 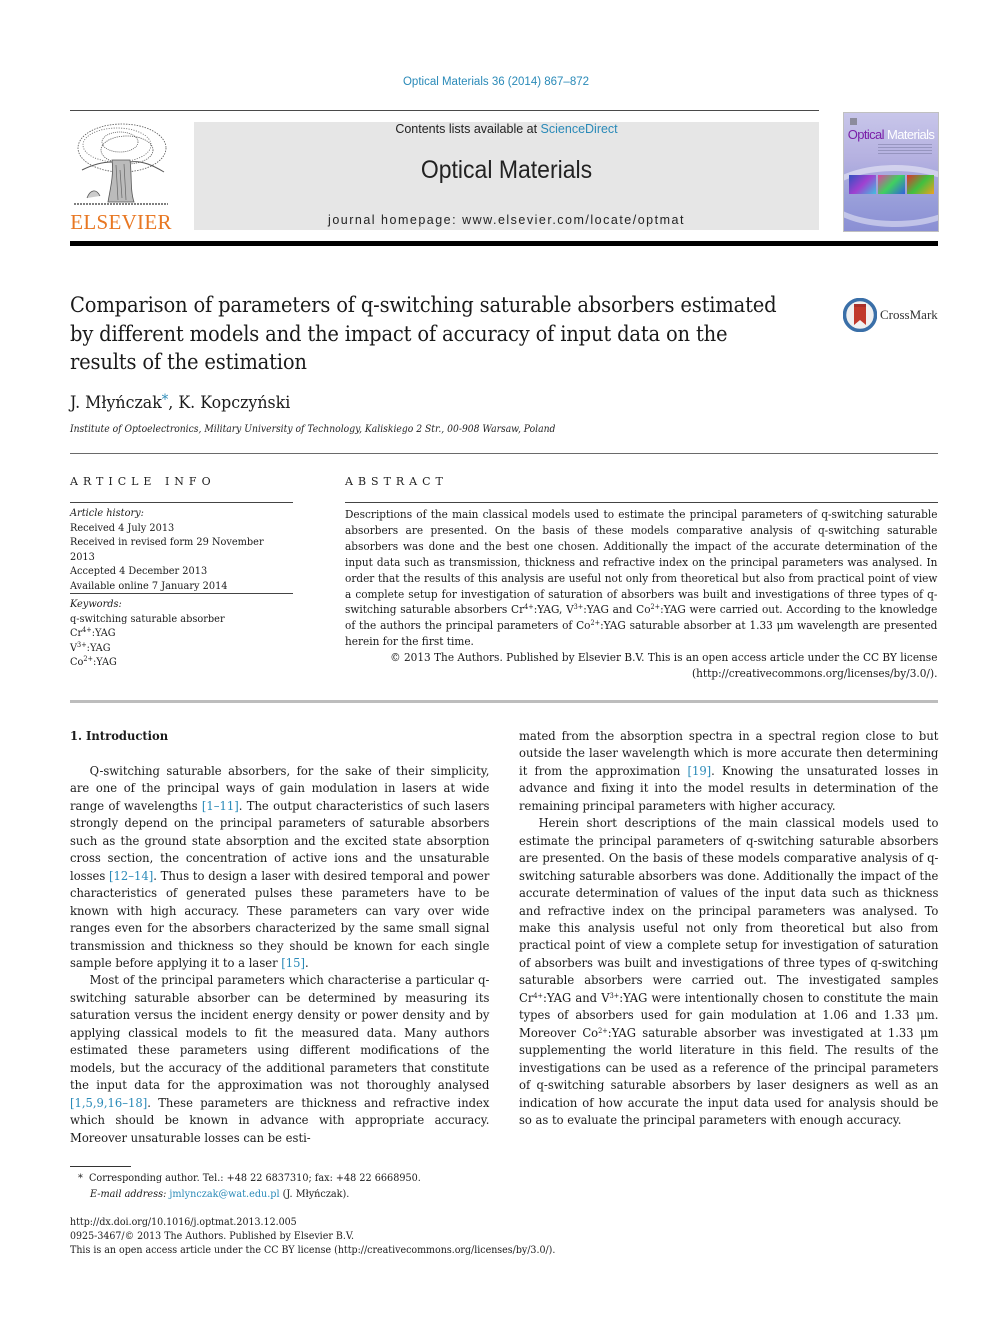 What do you see at coordinates (108, 1102) in the screenshot?
I see `reference-link: [1,5,9,16–18]` at bounding box center [108, 1102].